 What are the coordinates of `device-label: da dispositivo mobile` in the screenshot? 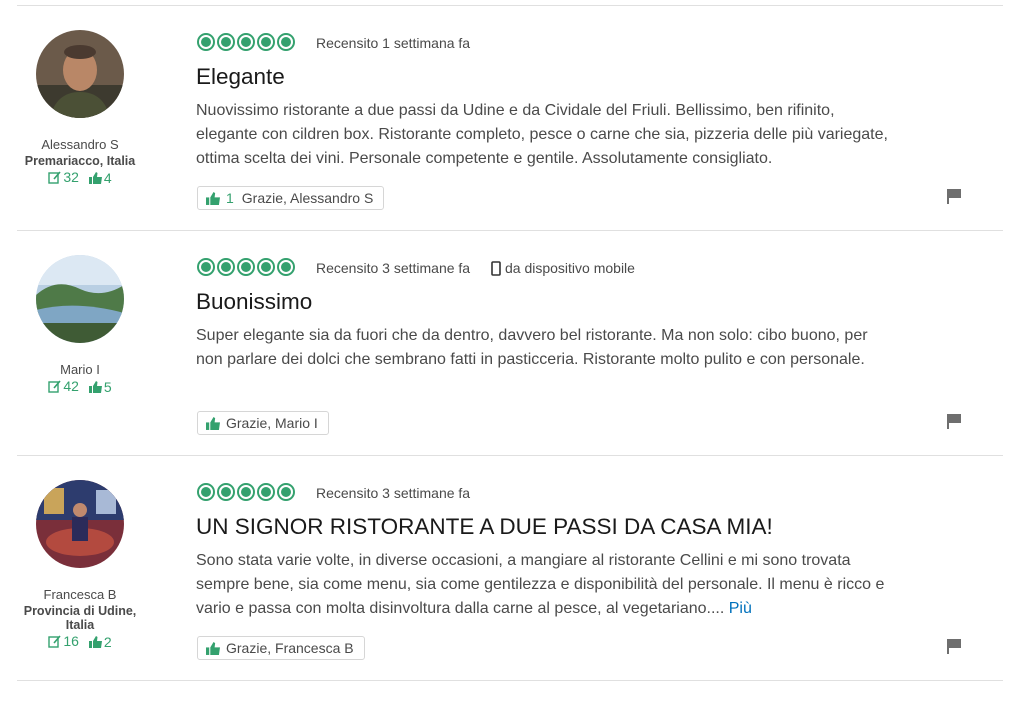 It's located at (570, 268).